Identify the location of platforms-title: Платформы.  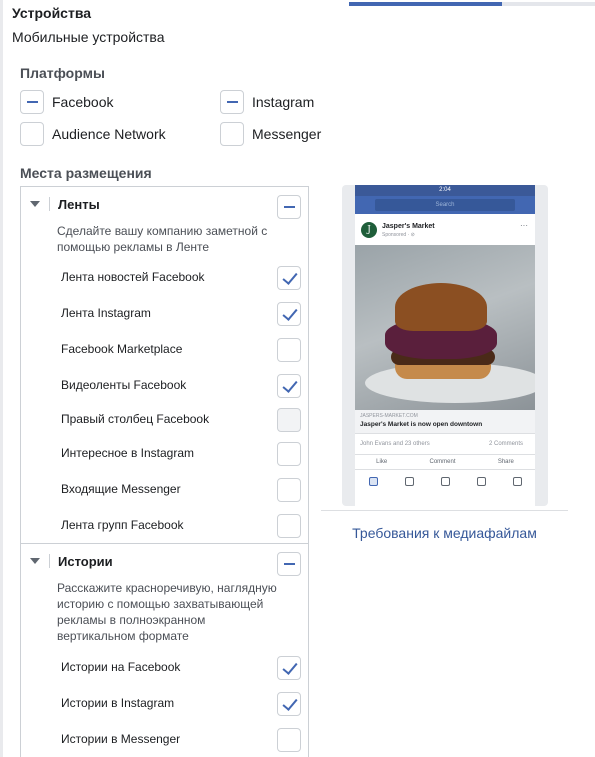
(62, 73).